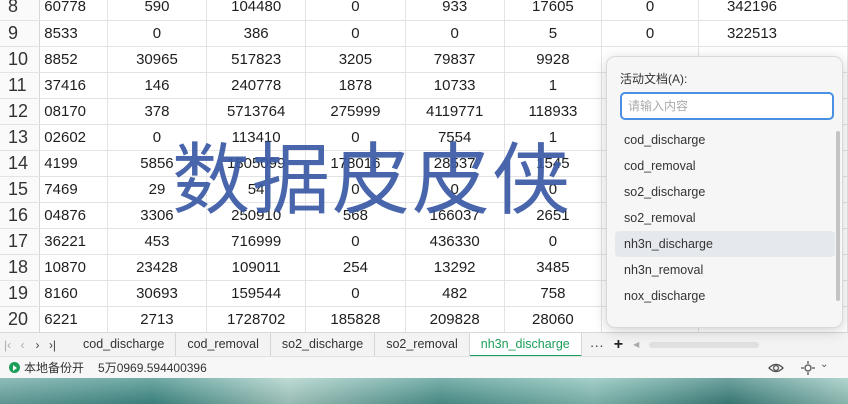  What do you see at coordinates (73, 111) in the screenshot?
I see `table-cell: 08170` at bounding box center [73, 111].